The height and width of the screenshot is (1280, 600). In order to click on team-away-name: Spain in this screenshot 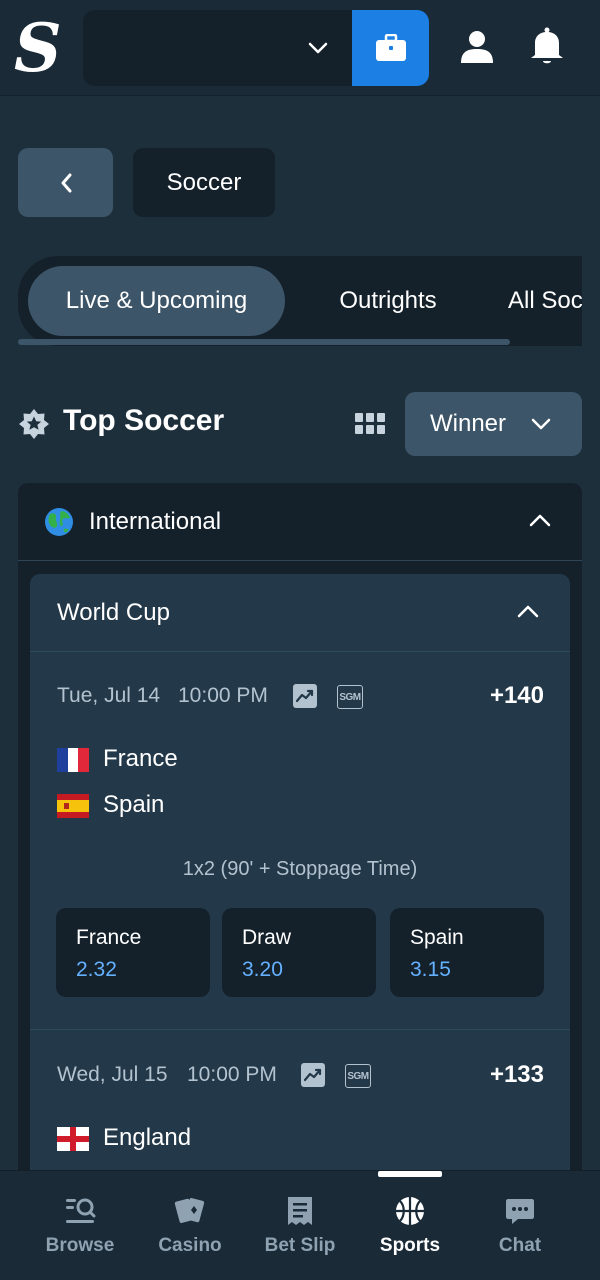, I will do `click(134, 804)`.